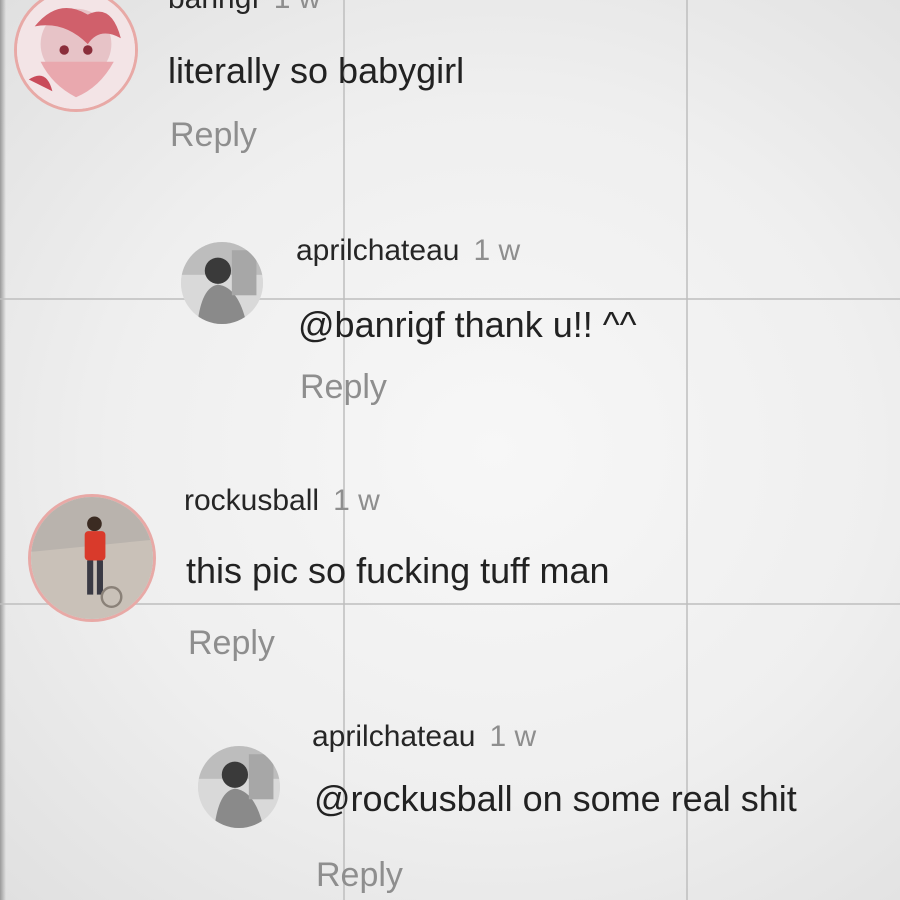 This screenshot has height=900, width=900. Describe the element at coordinates (398, 570) in the screenshot. I see `comment-text: this pic so fucking tuff man` at that location.